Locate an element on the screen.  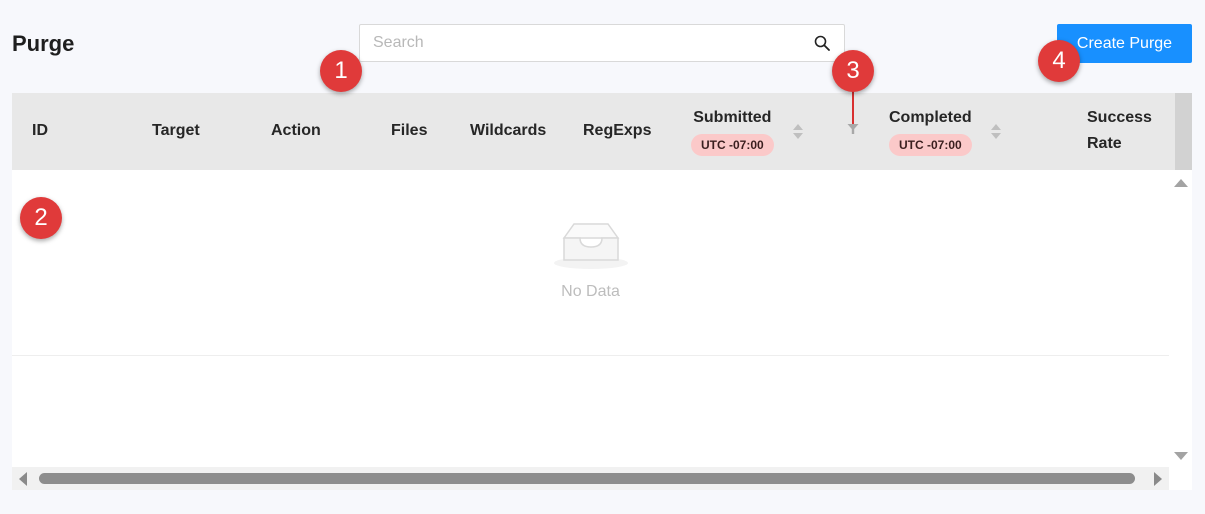
callout-marker-2: 2 is located at coordinates (41, 218).